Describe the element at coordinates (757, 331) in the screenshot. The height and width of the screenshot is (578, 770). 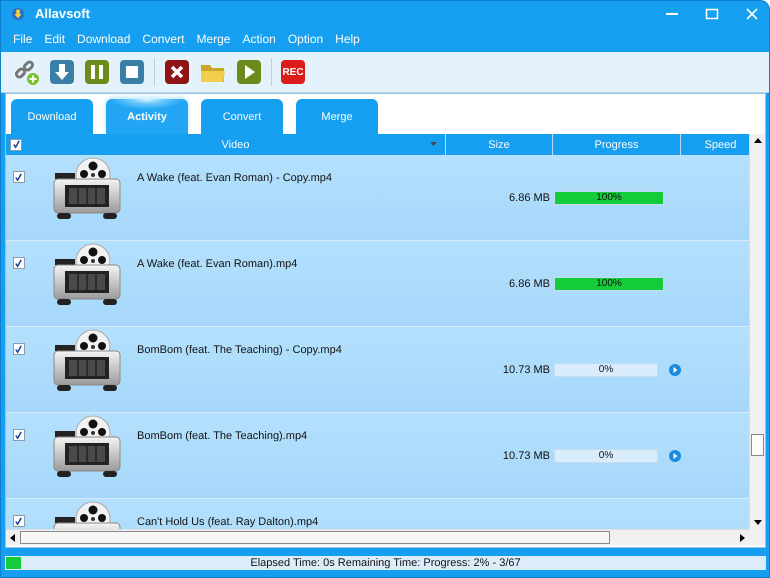
I see `vertical-scrollbar` at that location.